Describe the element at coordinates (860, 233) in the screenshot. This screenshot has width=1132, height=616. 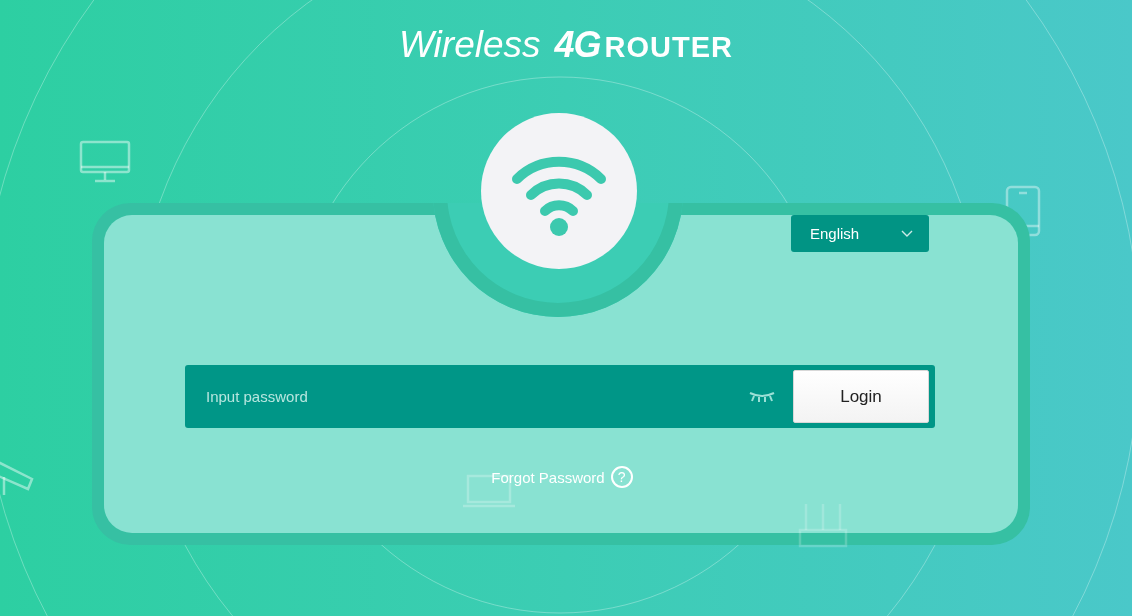
I see `language-select: English` at that location.